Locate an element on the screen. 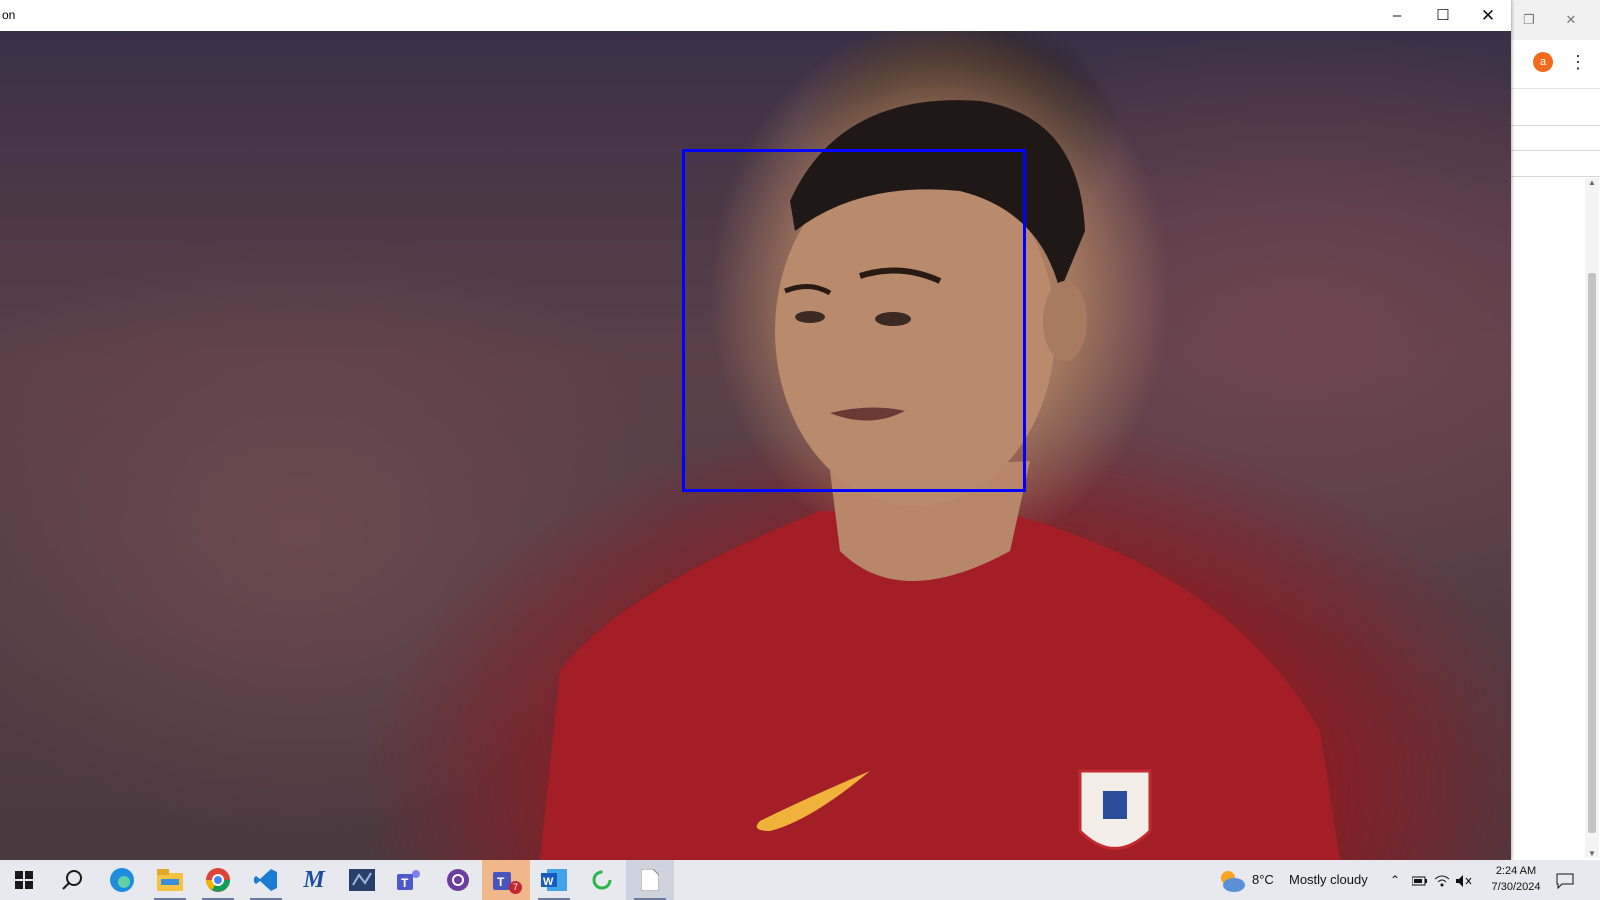 Image resolution: width=1600 pixels, height=900 pixels. vscode-icon is located at coordinates (266, 880).